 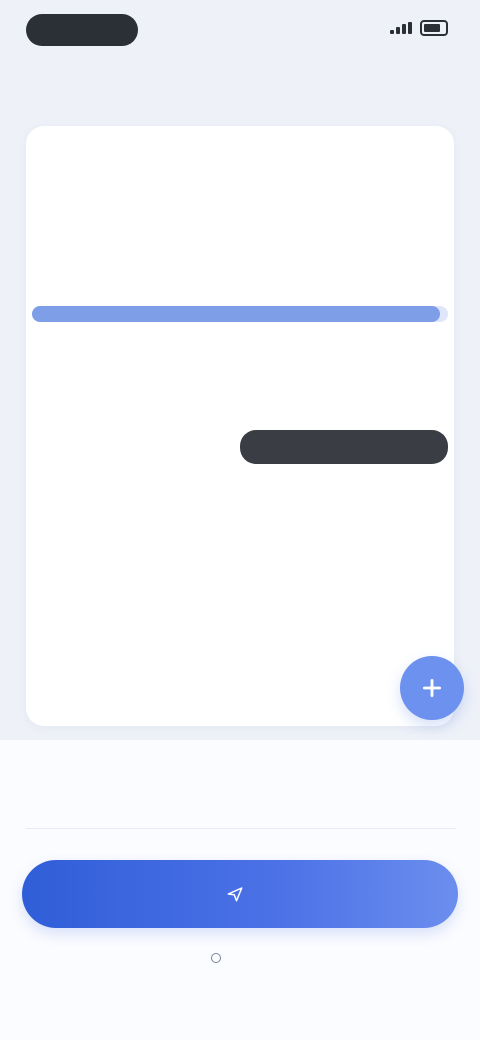 What do you see at coordinates (240, 30) in the screenshot?
I see `status-bar` at bounding box center [240, 30].